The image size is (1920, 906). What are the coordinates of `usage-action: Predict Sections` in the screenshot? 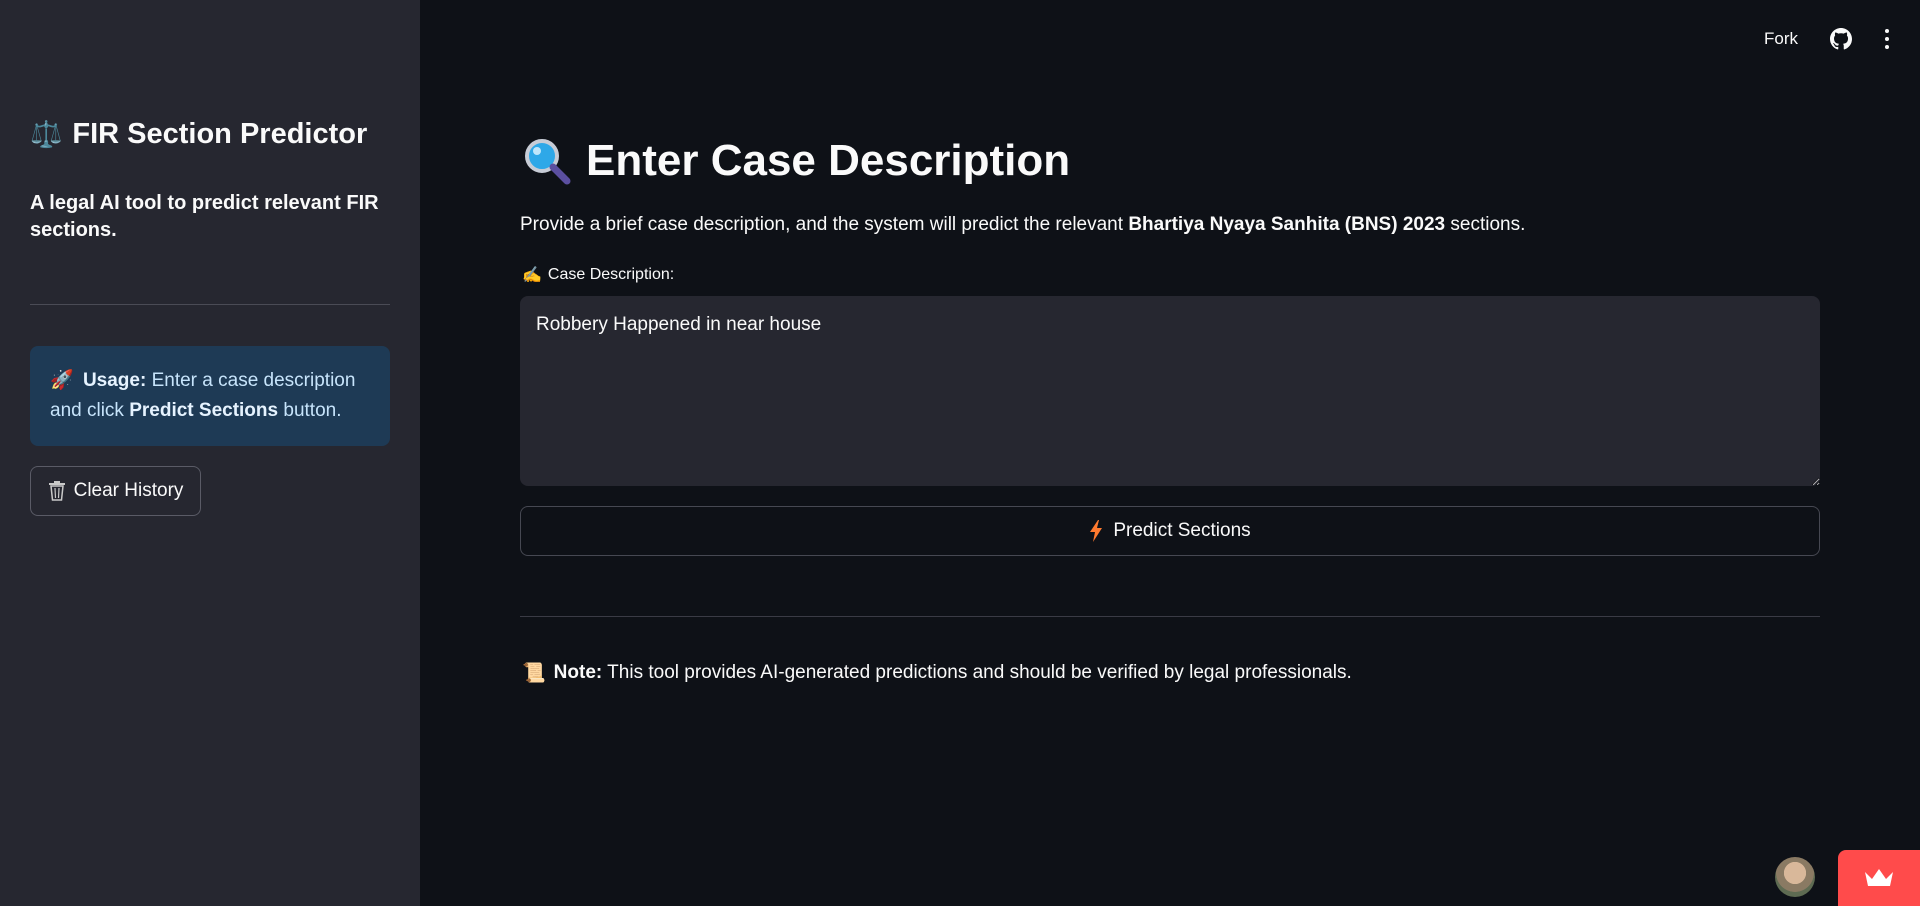 It's located at (204, 410).